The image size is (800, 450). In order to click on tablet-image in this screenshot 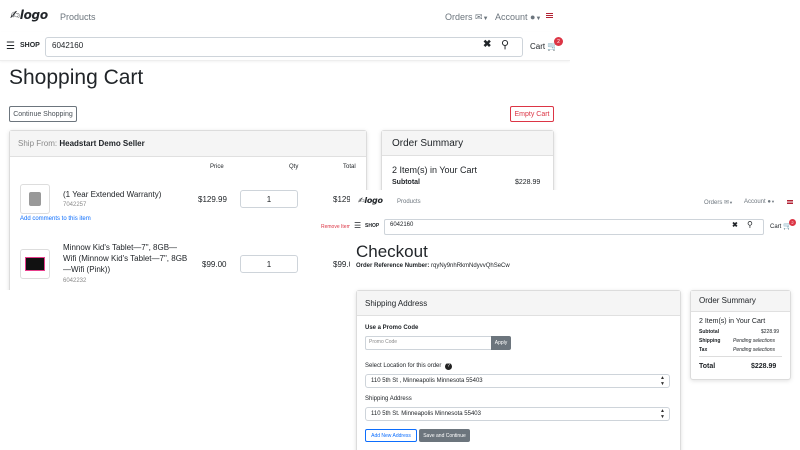, I will do `click(35, 264)`.